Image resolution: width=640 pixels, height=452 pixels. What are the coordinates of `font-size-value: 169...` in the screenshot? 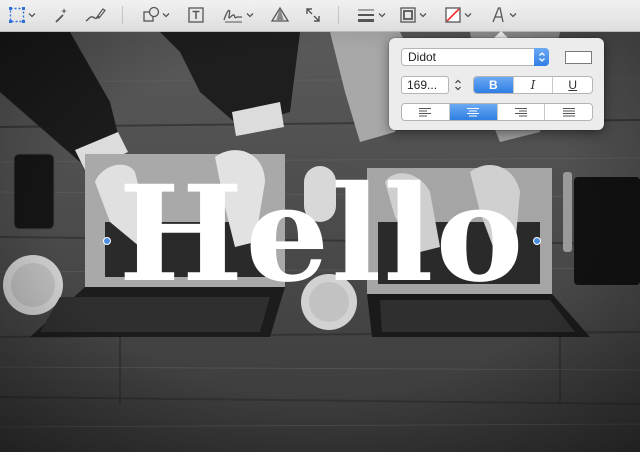 It's located at (422, 85).